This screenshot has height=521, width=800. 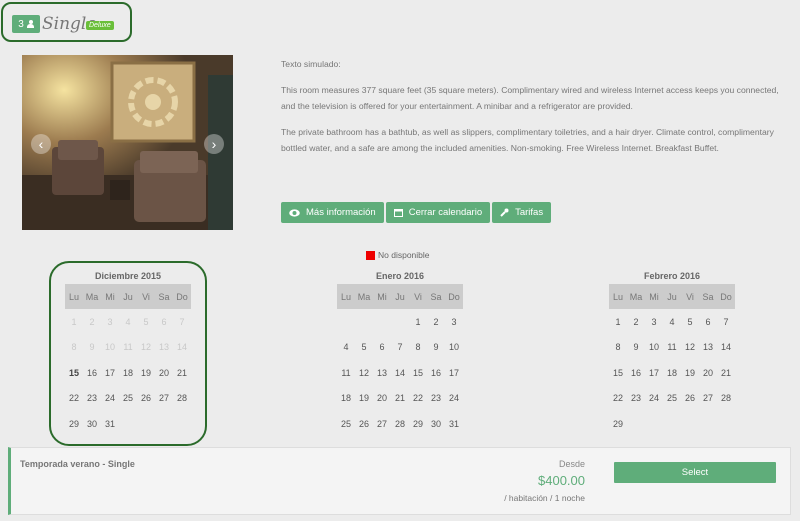 I want to click on unavailable-swatch, so click(x=370, y=255).